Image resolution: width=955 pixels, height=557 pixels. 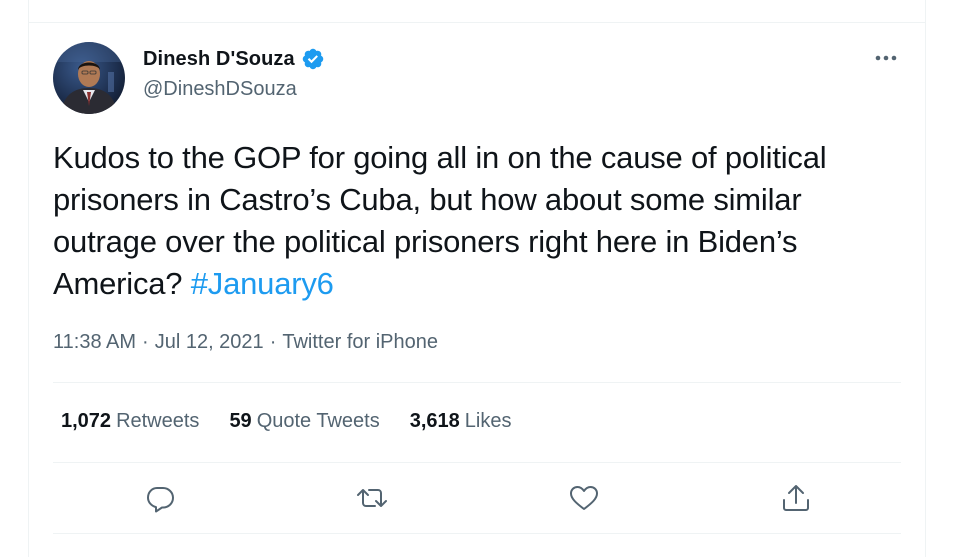 I want to click on author-display-name: Dinesh D'Souza, so click(x=219, y=59).